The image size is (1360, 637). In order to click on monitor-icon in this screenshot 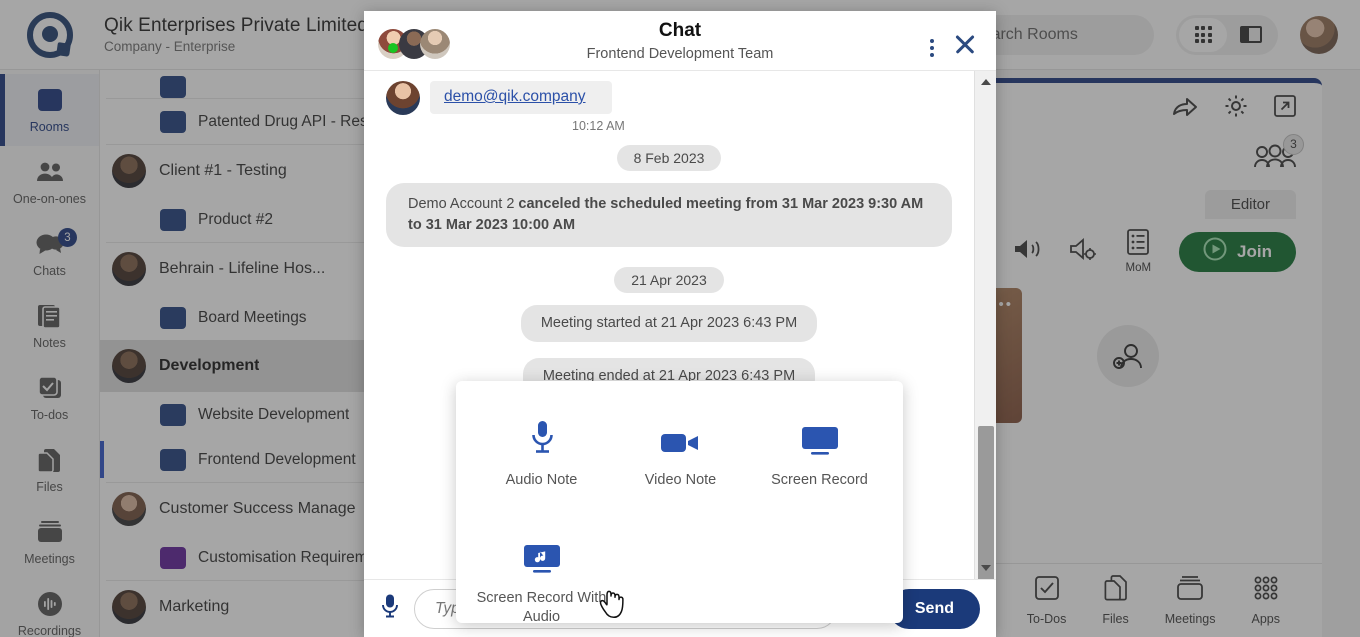, I will do `click(820, 436)`.